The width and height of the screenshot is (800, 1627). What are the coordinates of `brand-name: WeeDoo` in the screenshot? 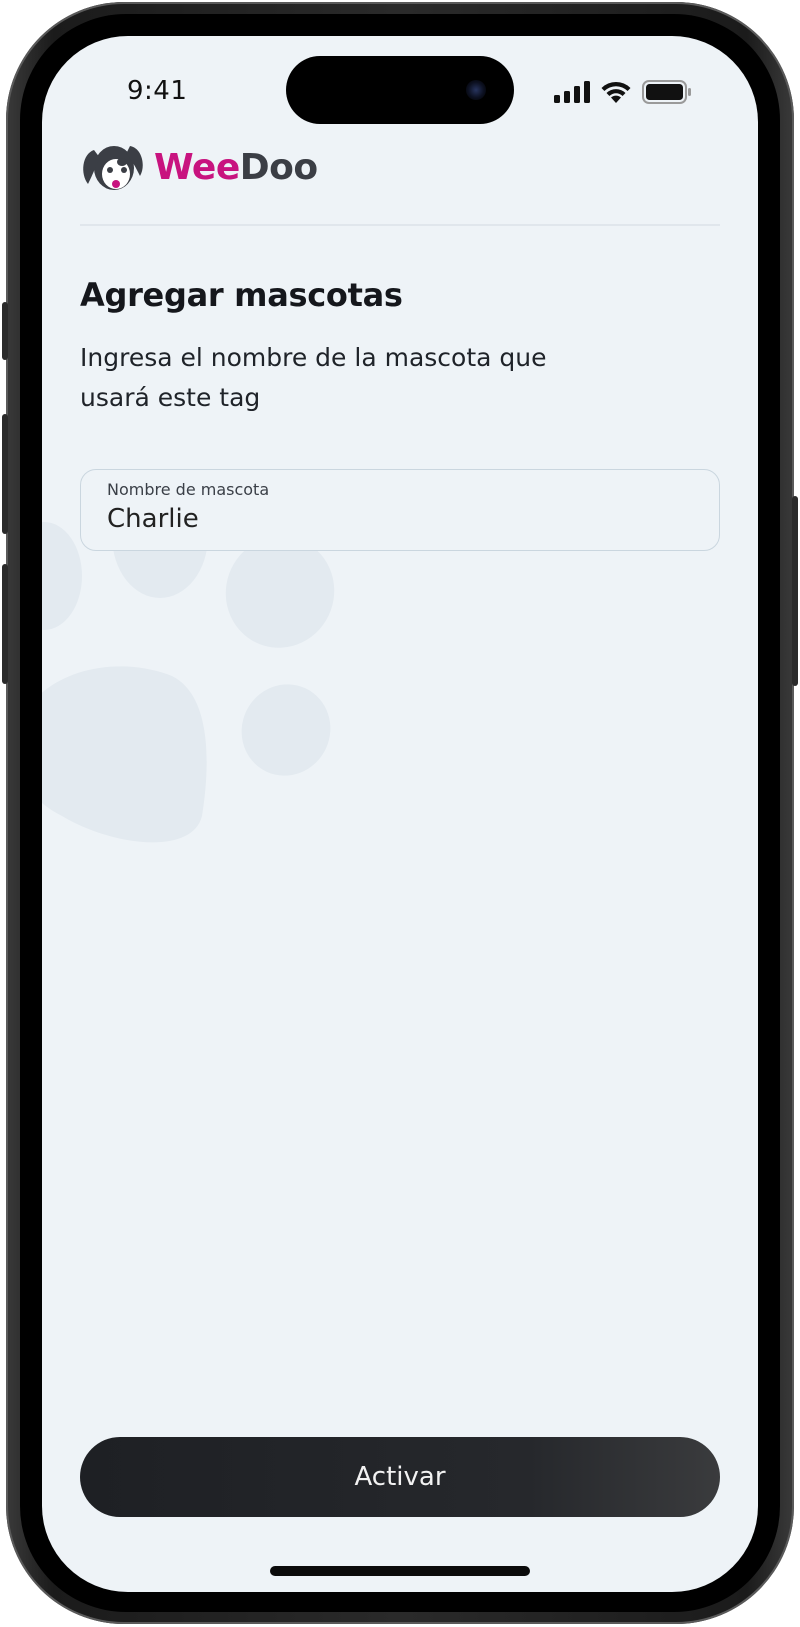 It's located at (236, 168).